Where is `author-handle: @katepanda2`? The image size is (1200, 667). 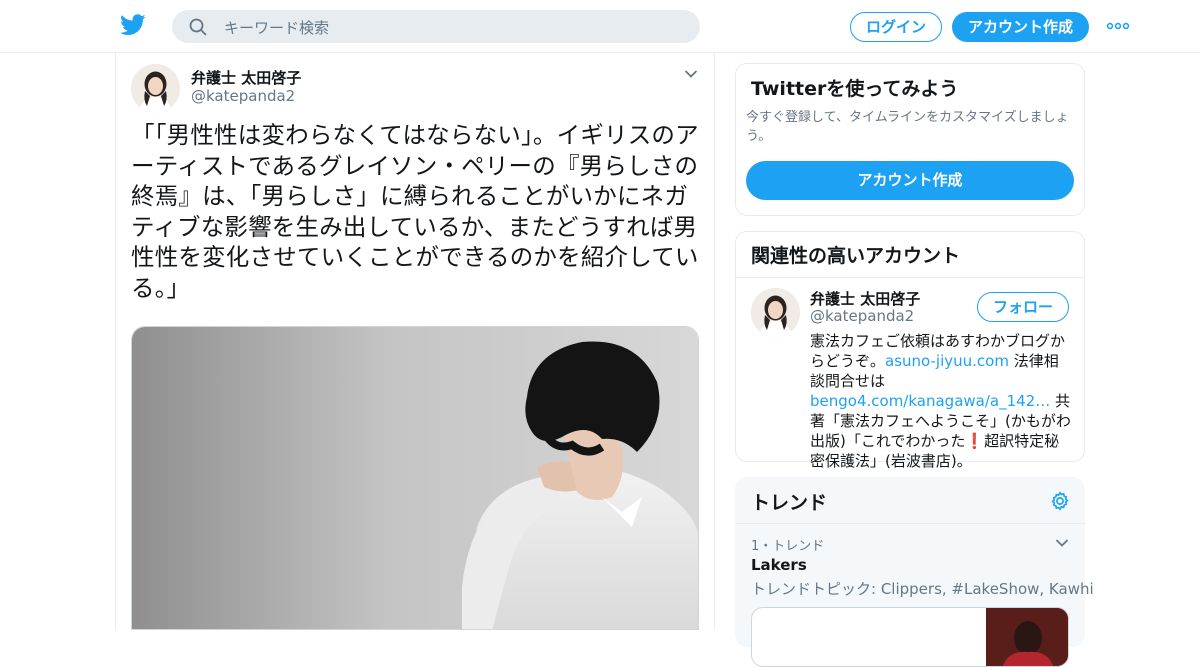 author-handle: @katepanda2 is located at coordinates (243, 96).